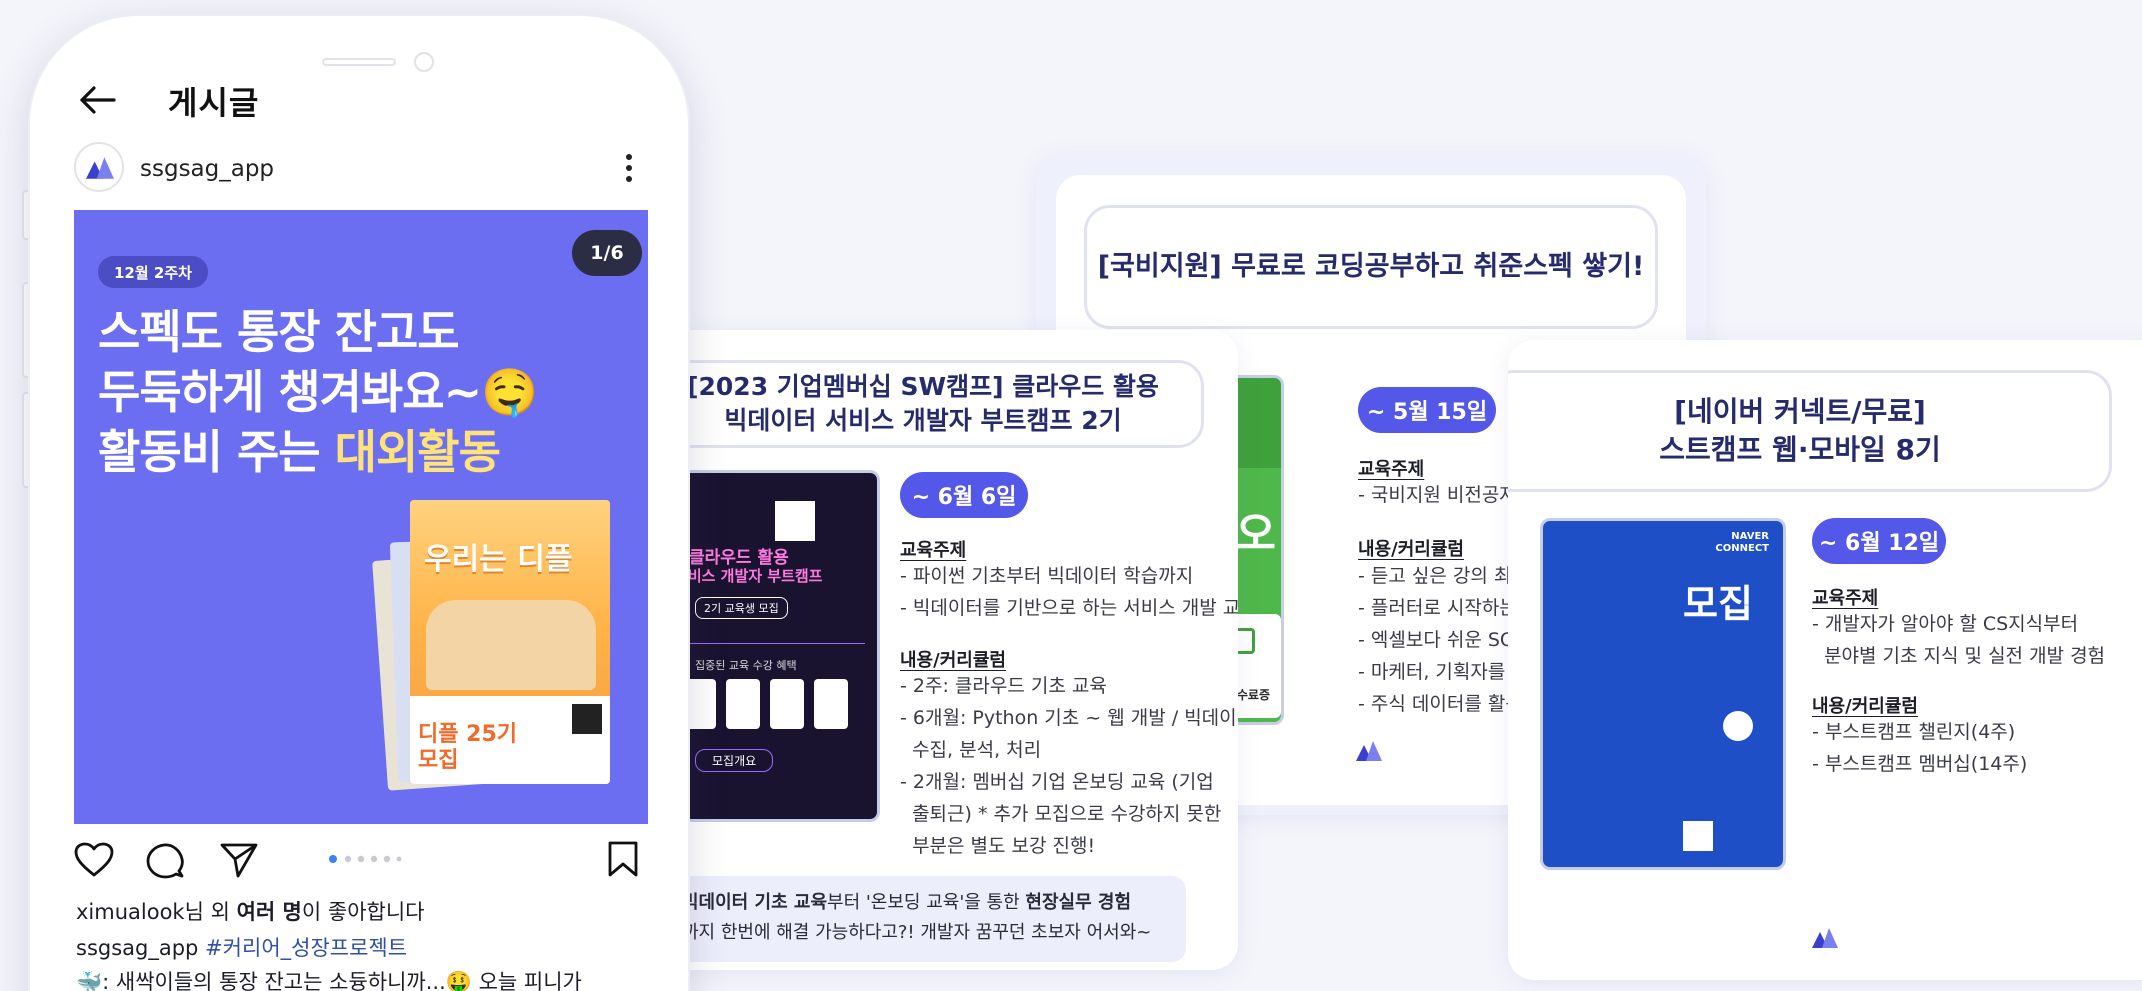  Describe the element at coordinates (1914, 732) in the screenshot. I see `list-item: - 부스트캠프 챌린지(4주)` at that location.